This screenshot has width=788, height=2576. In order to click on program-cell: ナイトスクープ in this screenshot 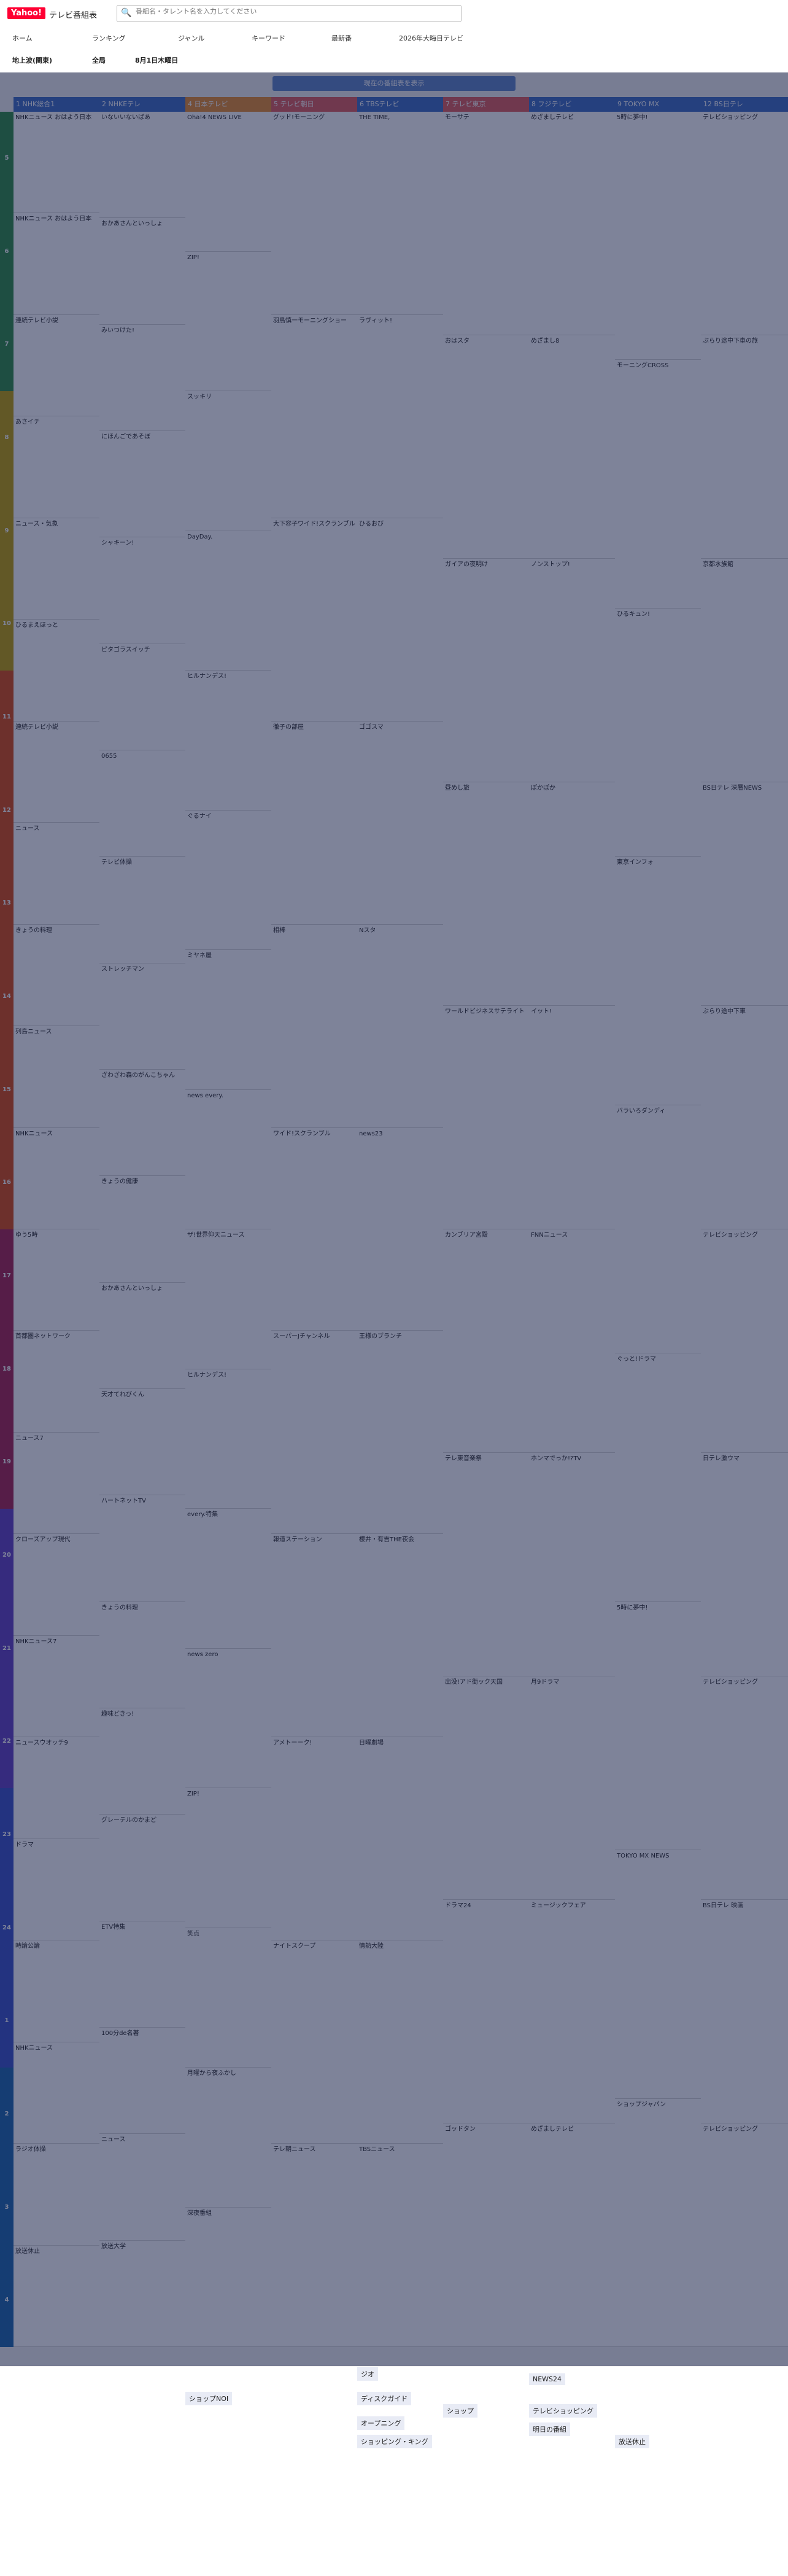, I will do `click(314, 2042)`.